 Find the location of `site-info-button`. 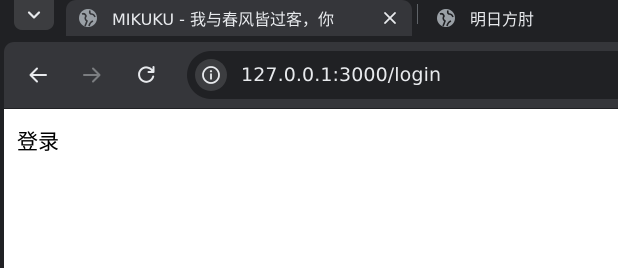

site-info-button is located at coordinates (211, 75).